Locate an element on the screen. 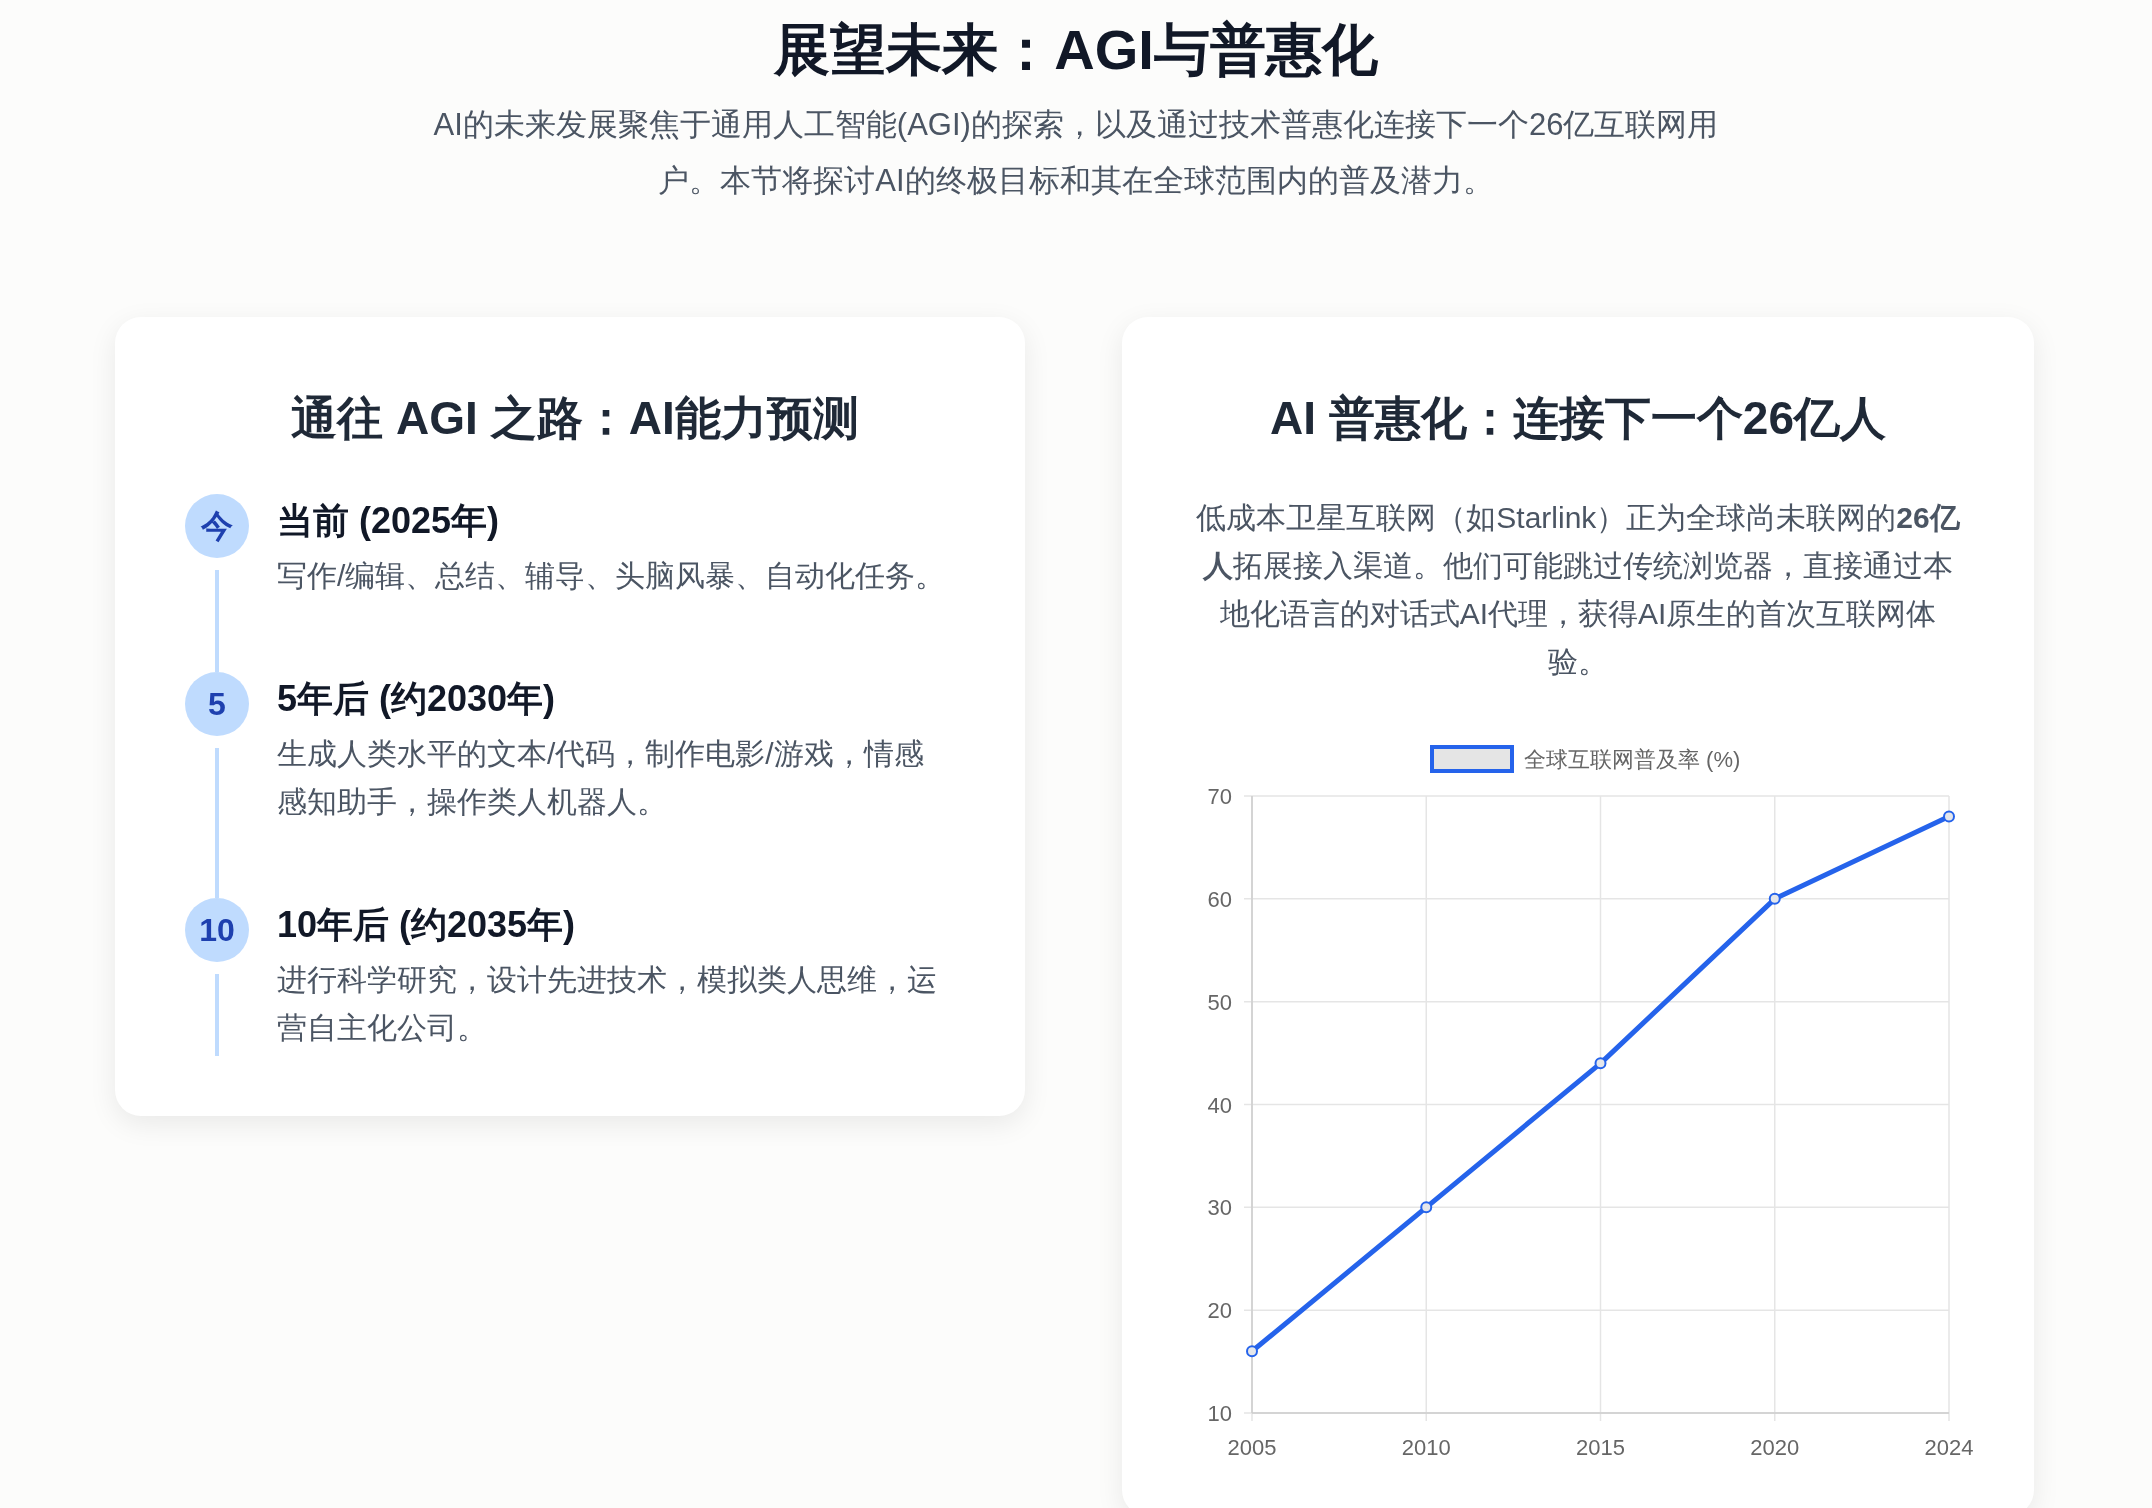 Image resolution: width=2152 pixels, height=1508 pixels. axis-label: 2024 is located at coordinates (1949, 1447).